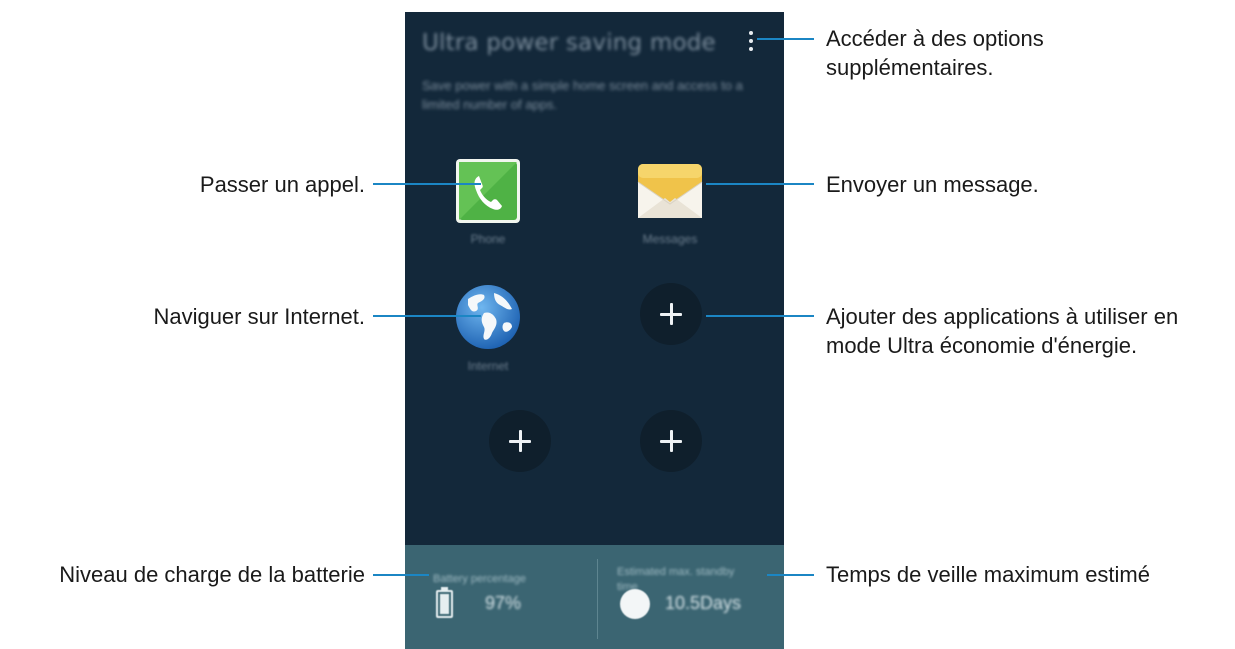 The height and width of the screenshot is (649, 1235). Describe the element at coordinates (282, 184) in the screenshot. I see `callout-call: Passer un appel.` at that location.